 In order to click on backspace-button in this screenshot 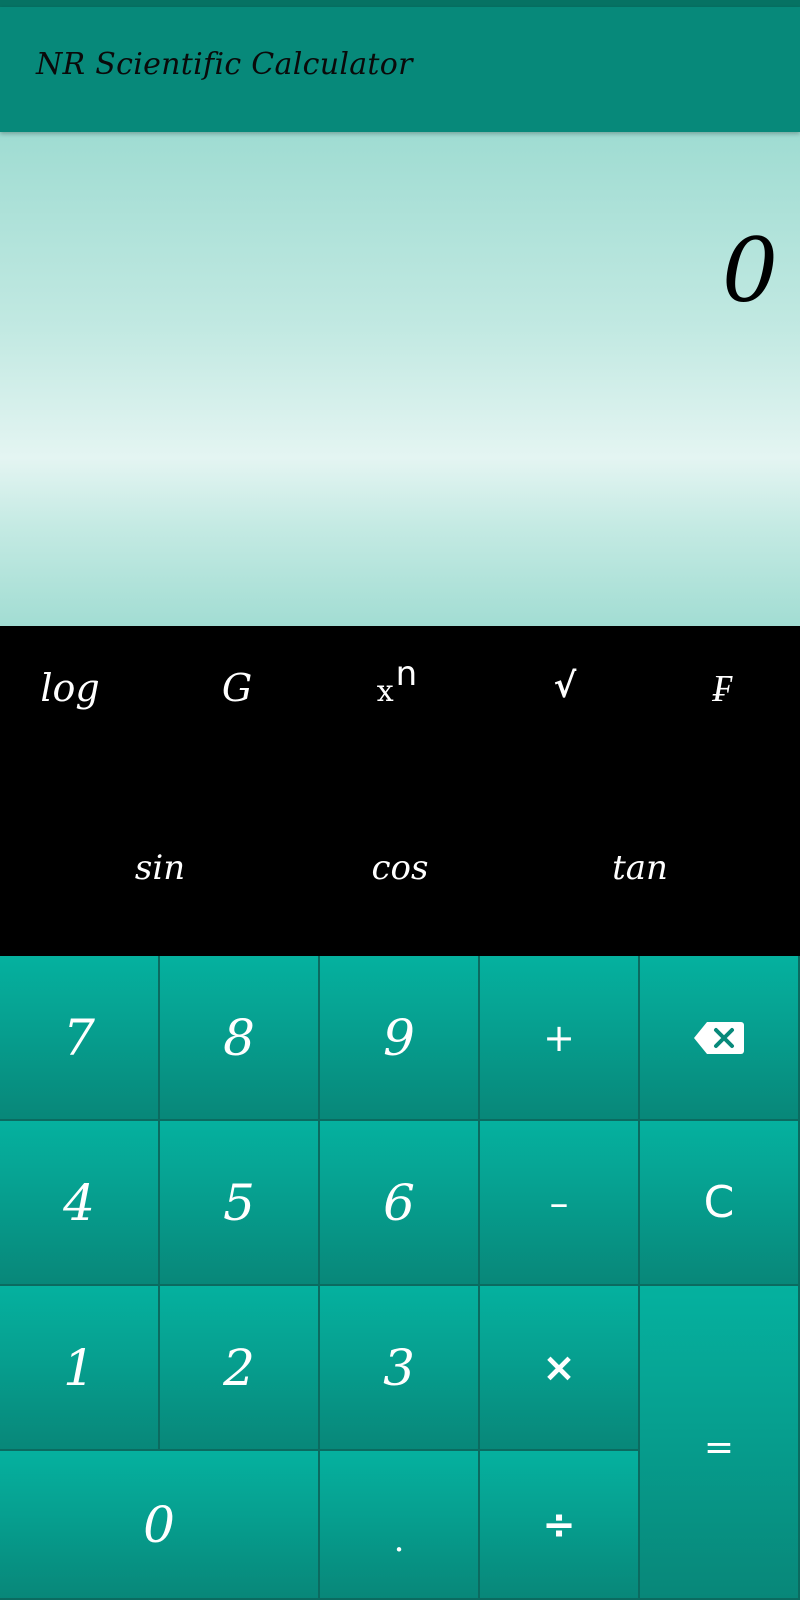, I will do `click(720, 1038)`.